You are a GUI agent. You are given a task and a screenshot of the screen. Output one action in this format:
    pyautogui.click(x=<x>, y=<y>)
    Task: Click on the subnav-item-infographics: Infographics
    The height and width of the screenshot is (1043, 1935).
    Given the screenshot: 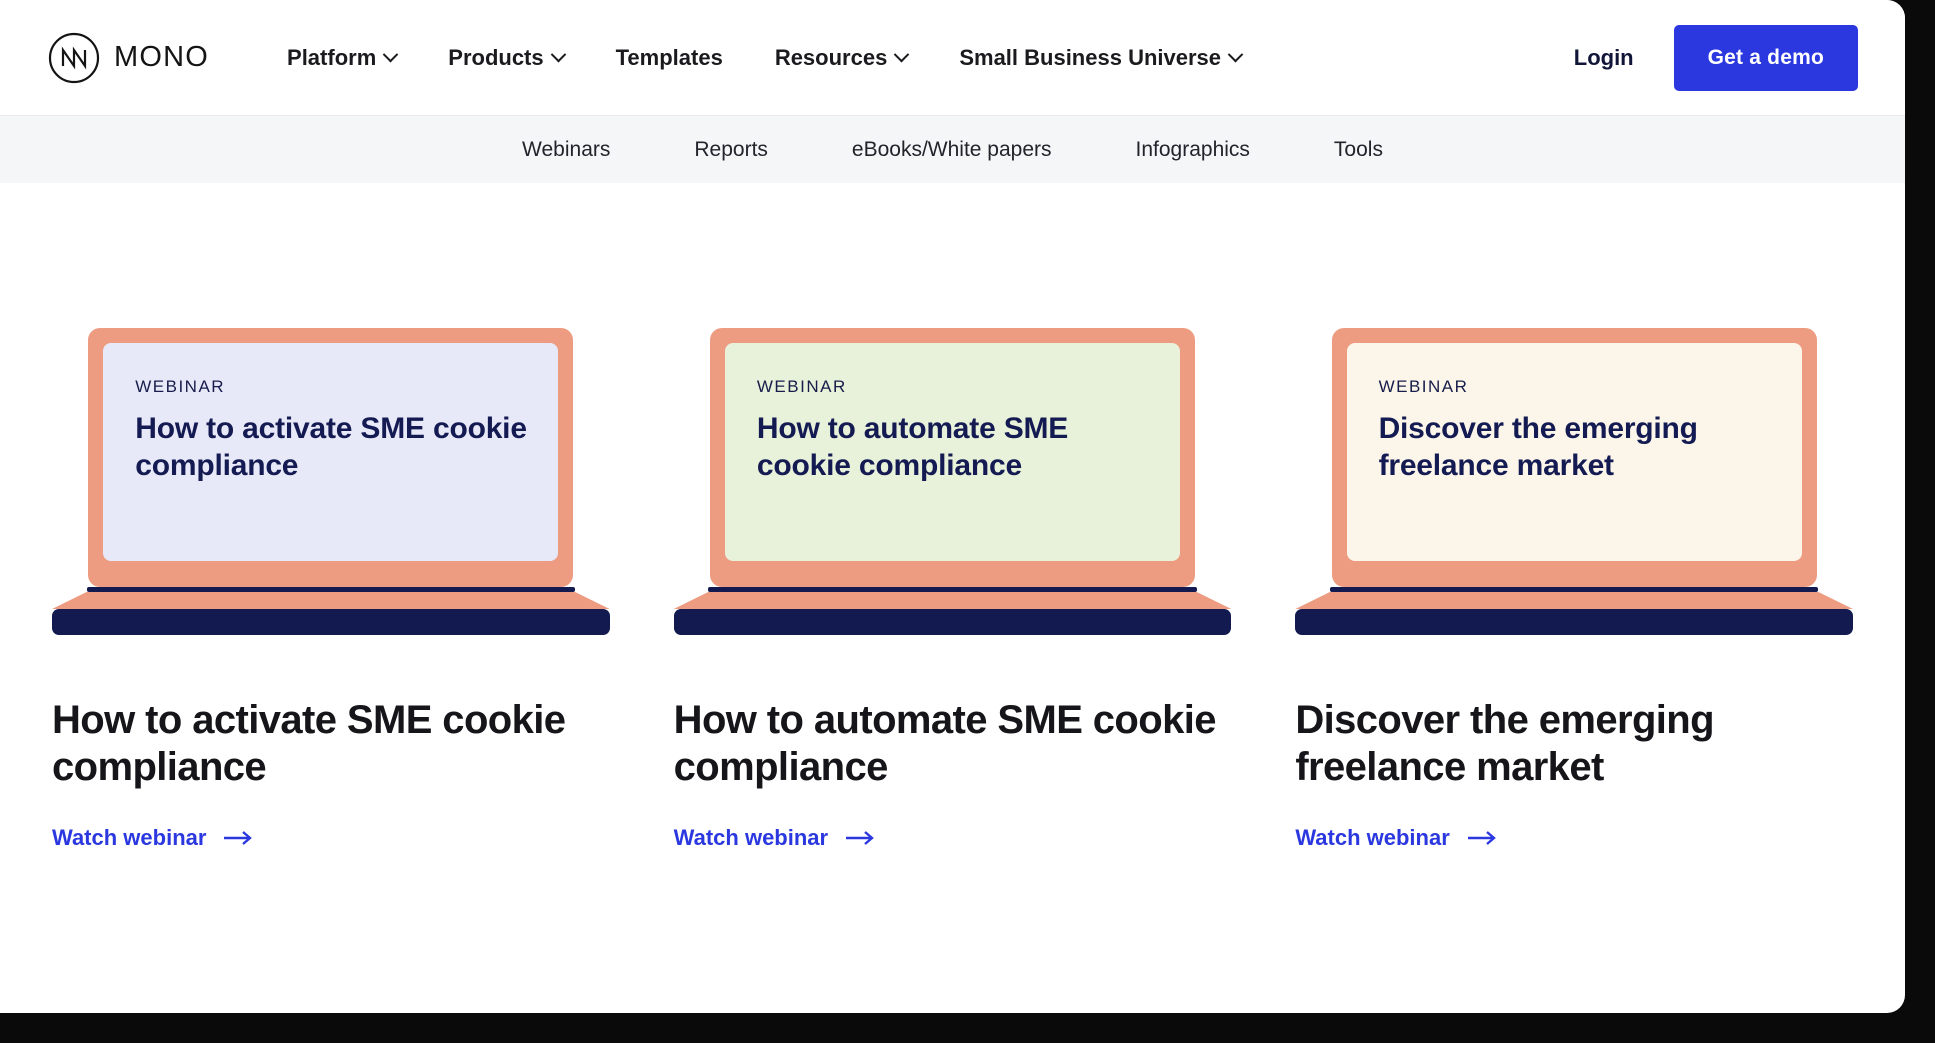 What is the action you would take?
    pyautogui.click(x=1193, y=150)
    